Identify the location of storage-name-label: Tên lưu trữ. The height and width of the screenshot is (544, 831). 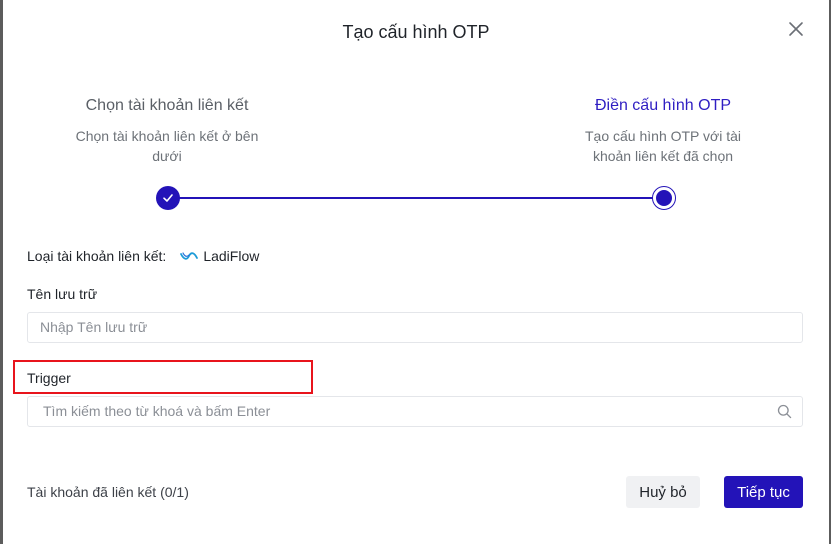
(62, 294).